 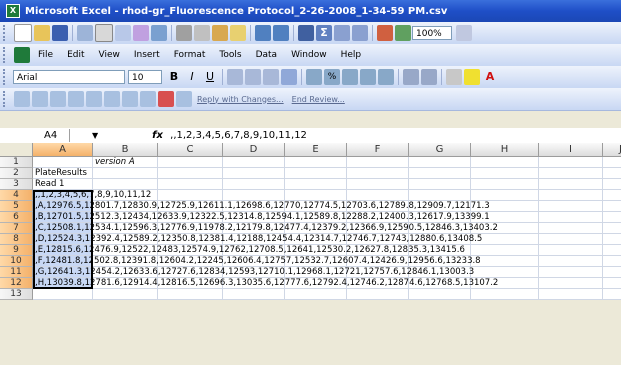 What do you see at coordinates (612, 217) in the screenshot?
I see `cell-j6` at bounding box center [612, 217].